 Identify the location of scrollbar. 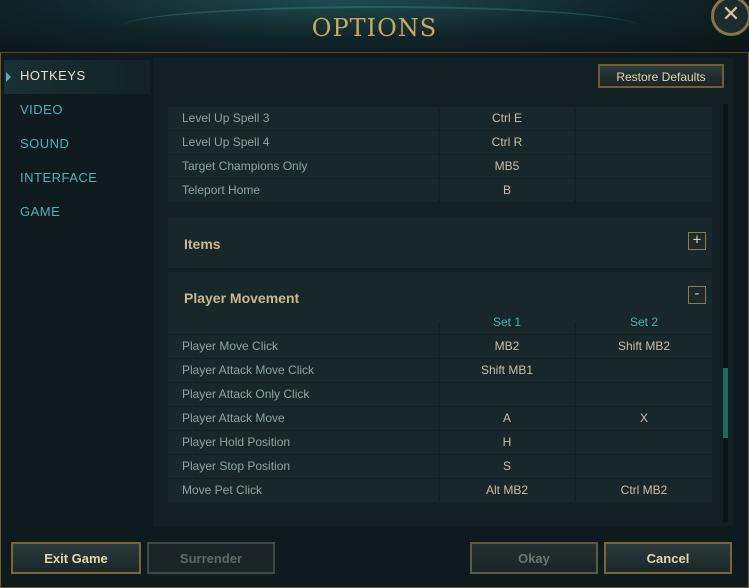
(725, 313).